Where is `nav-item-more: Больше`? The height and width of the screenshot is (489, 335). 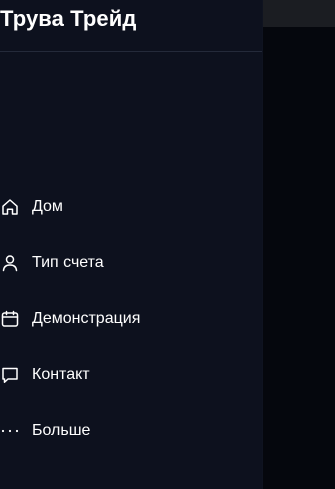 nav-item-more: Больше is located at coordinates (115, 431).